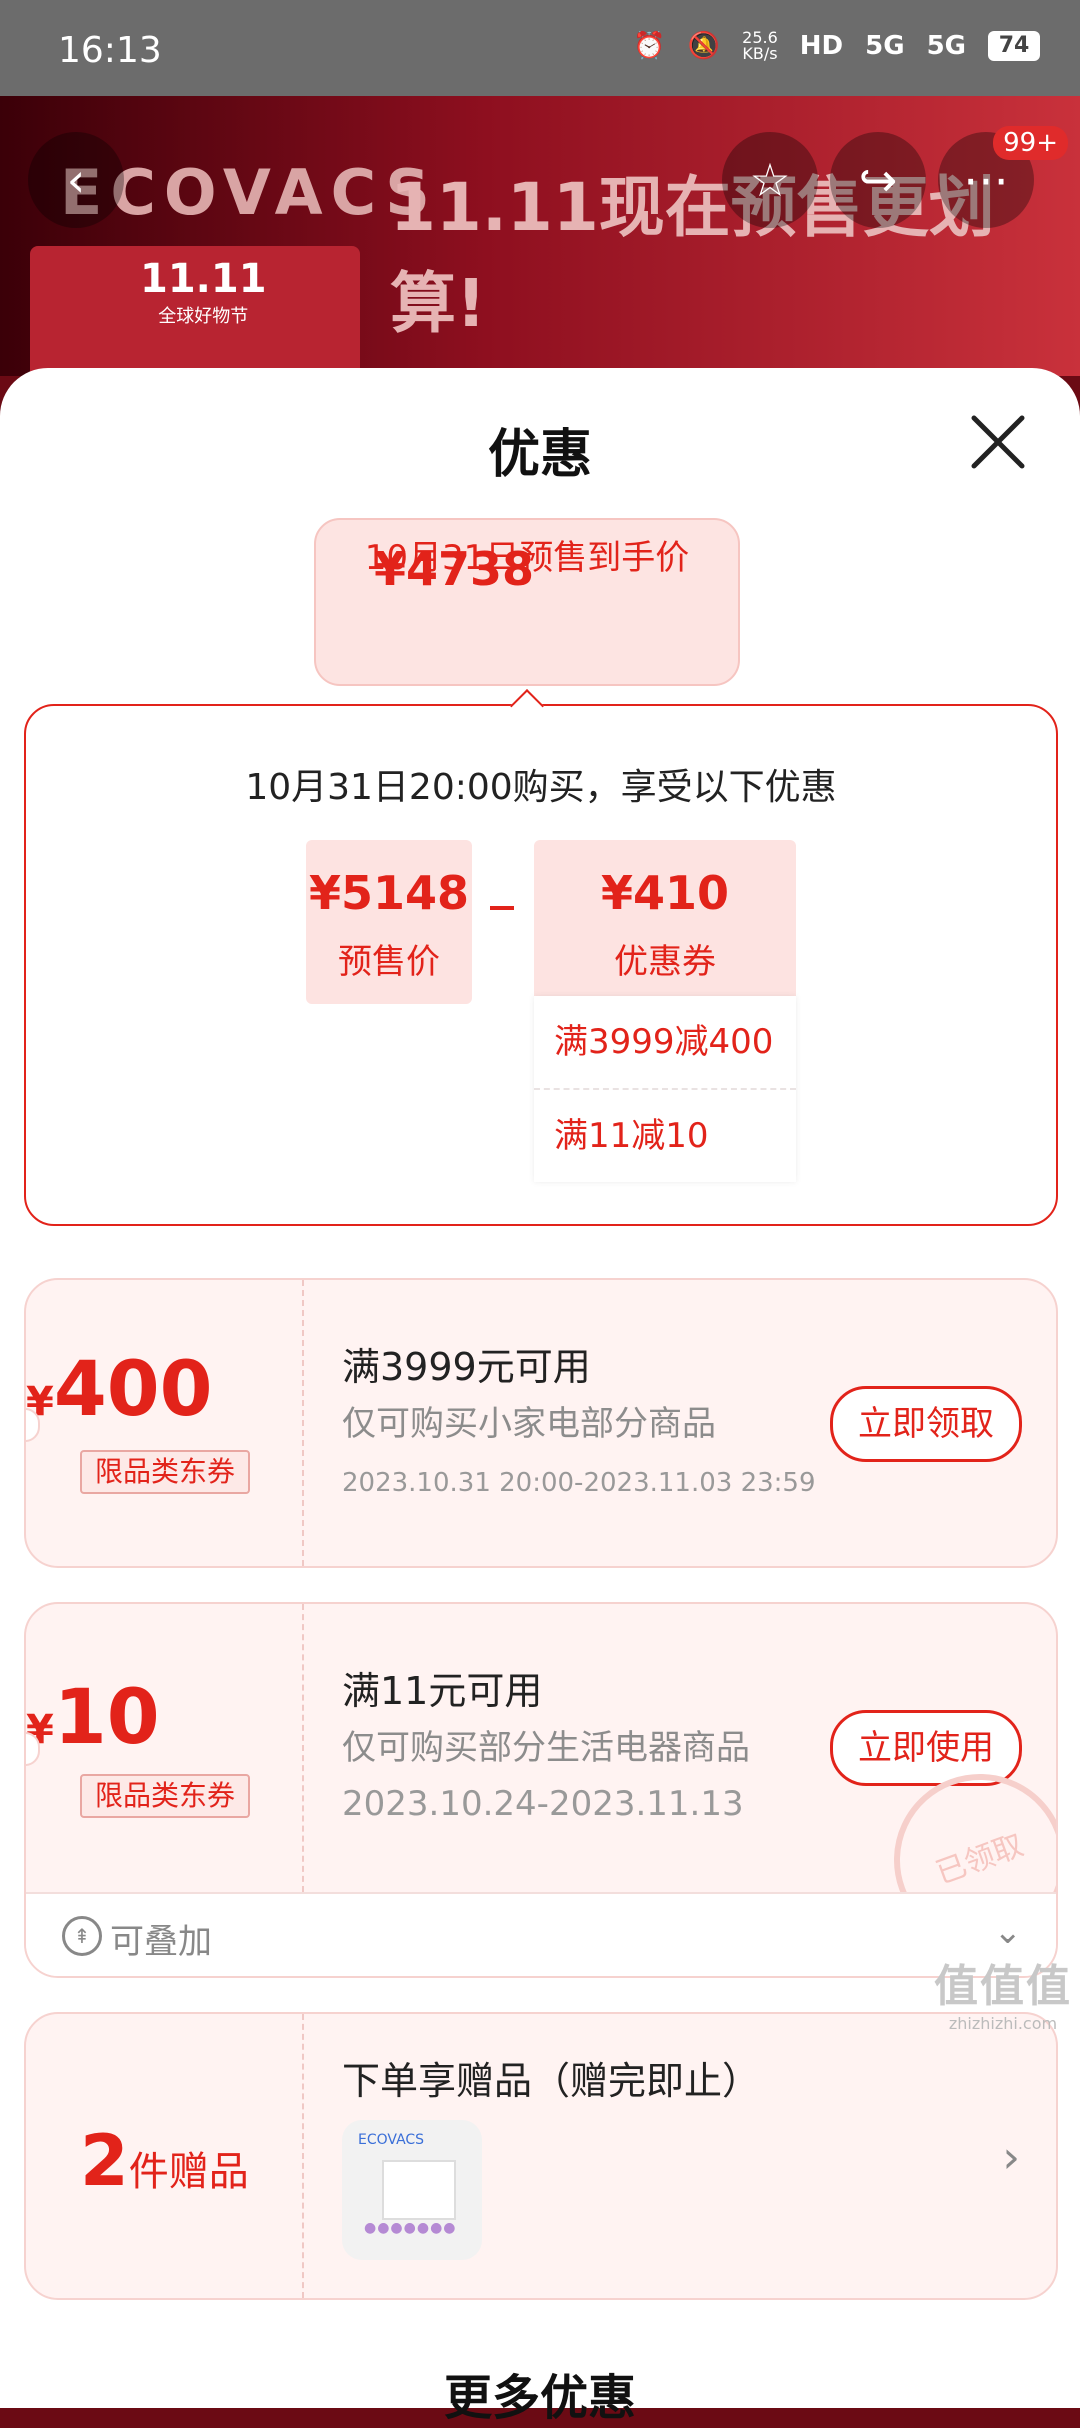 The height and width of the screenshot is (2428, 1080). I want to click on coupon-amount: ¥400, so click(119, 1388).